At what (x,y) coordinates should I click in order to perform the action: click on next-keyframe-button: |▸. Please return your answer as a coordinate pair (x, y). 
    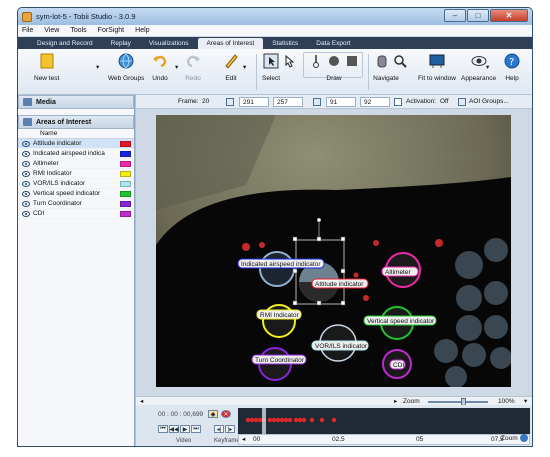
    Looking at the image, I should click on (230, 429).